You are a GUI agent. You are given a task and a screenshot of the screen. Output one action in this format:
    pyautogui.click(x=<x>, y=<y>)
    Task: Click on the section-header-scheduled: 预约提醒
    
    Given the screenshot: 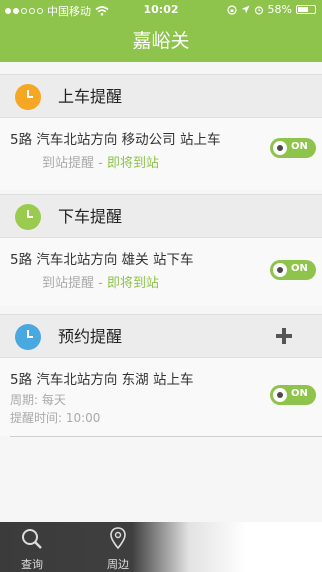 What is the action you would take?
    pyautogui.click(x=161, y=336)
    